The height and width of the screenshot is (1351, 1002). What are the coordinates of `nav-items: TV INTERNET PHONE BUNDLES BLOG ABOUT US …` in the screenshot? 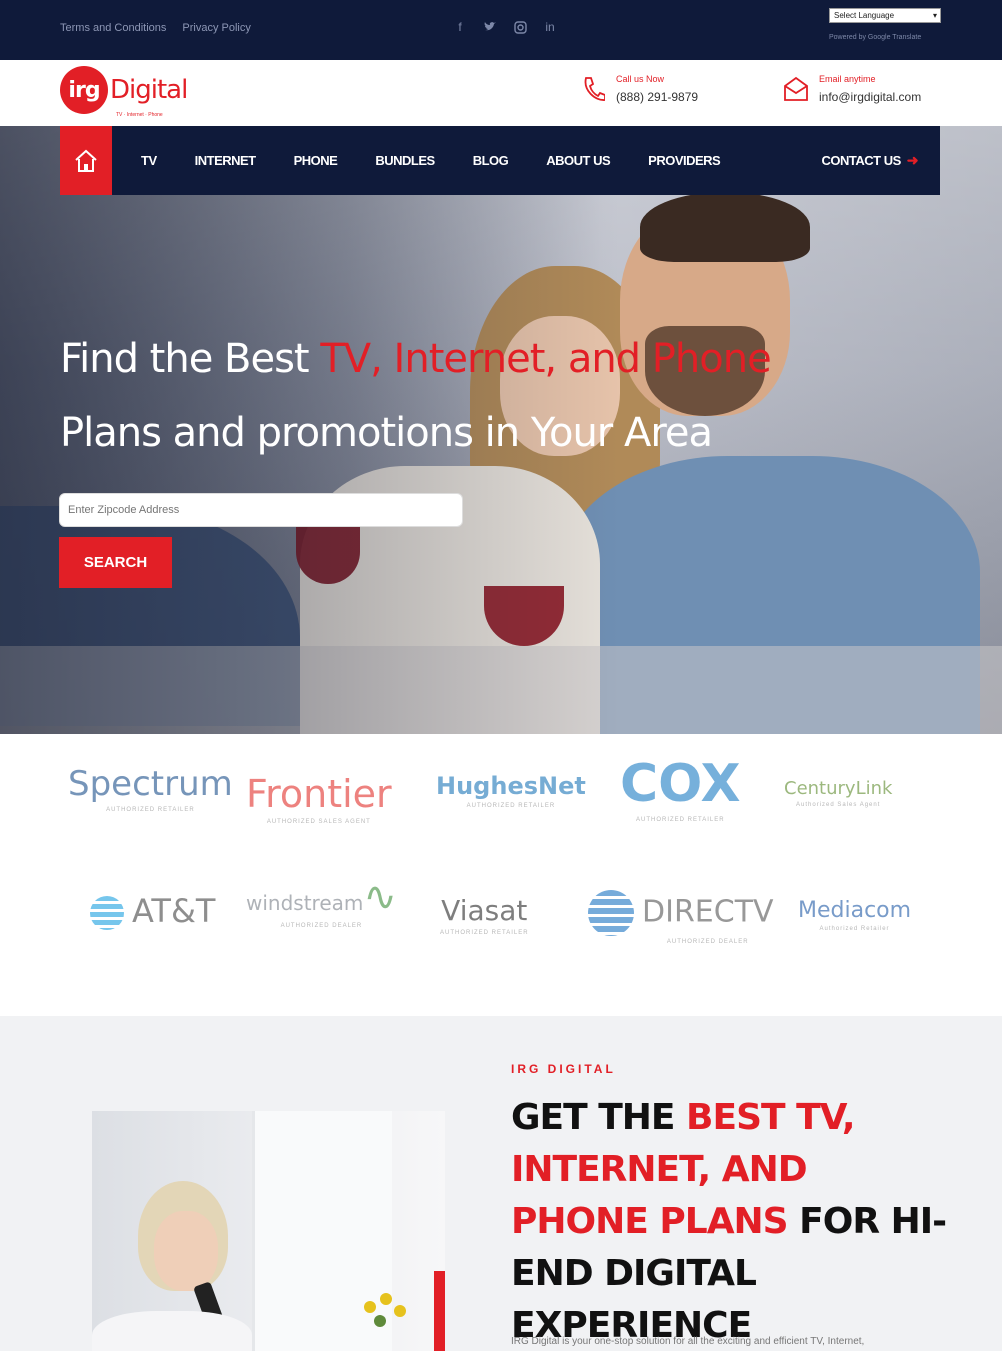 It's located at (449, 160).